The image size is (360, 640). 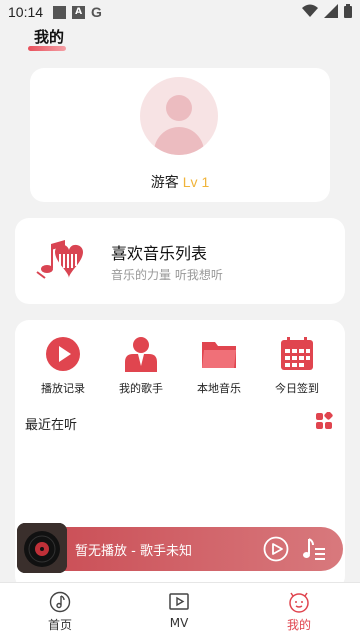 I want to click on favorites-card: 喜欢音乐列表 音乐的力量 听我想听, so click(x=180, y=261).